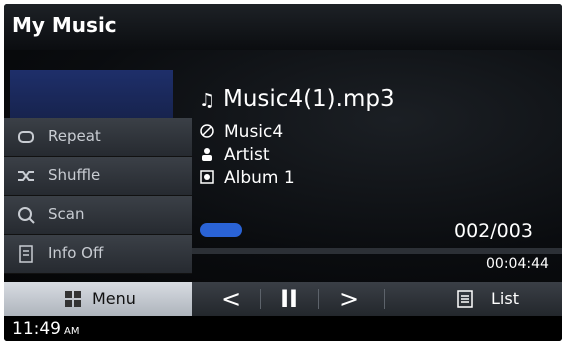 This screenshot has height=345, width=568. What do you see at coordinates (207, 131) in the screenshot?
I see `disc-icon` at bounding box center [207, 131].